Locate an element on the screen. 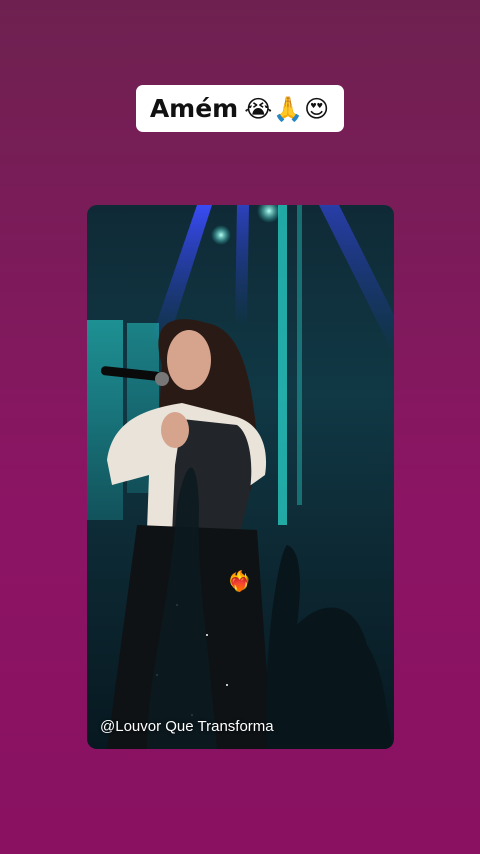 This screenshot has width=480, height=854. watermark-handle: @Louvor Que Transforma is located at coordinates (187, 726).